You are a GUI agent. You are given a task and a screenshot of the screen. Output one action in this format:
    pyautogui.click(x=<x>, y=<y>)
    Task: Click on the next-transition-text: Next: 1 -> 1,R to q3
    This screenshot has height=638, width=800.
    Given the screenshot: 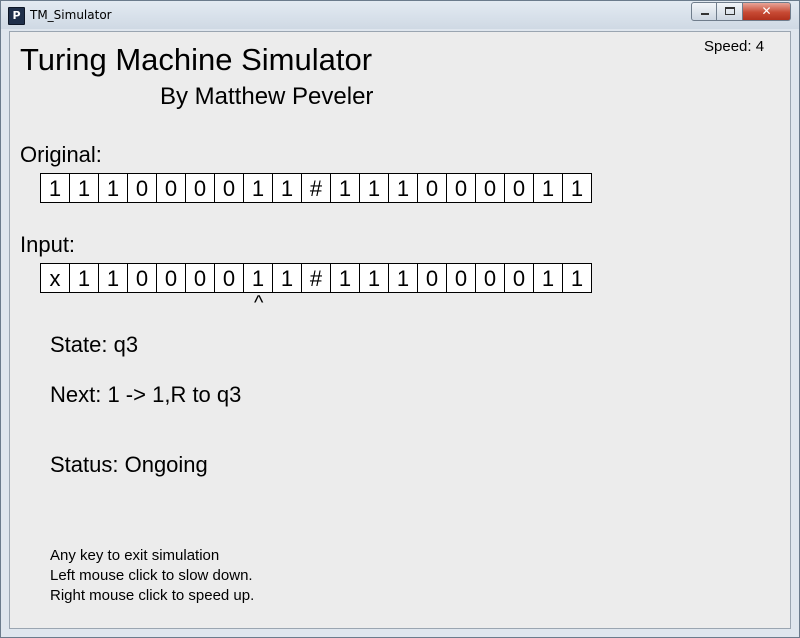 What is the action you would take?
    pyautogui.click(x=146, y=394)
    